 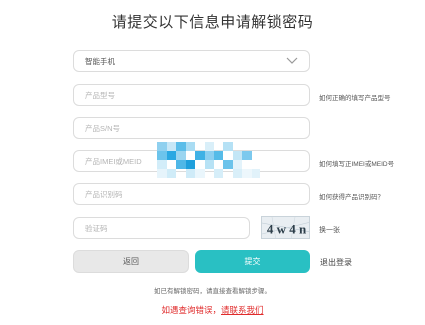 I want to click on captcha-graphic: 4 w 4 n, so click(x=285, y=227).